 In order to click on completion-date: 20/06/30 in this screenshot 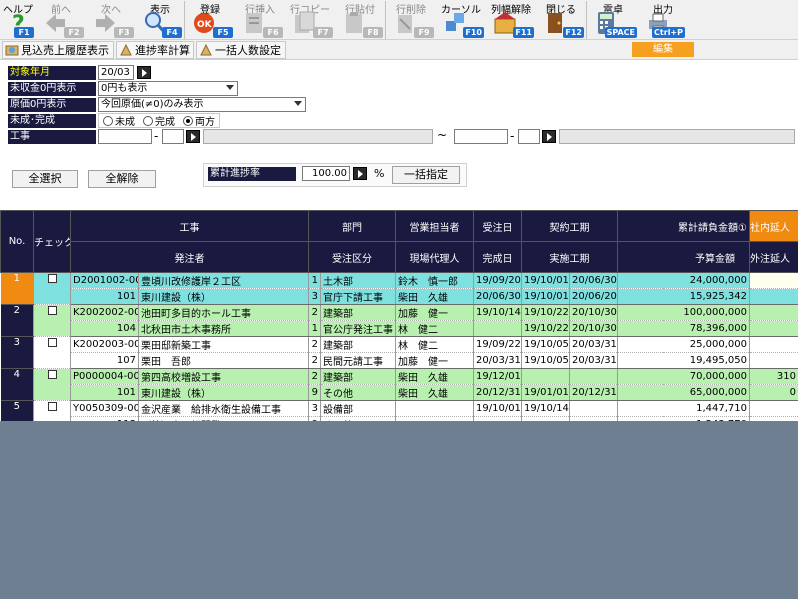, I will do `click(497, 296)`.